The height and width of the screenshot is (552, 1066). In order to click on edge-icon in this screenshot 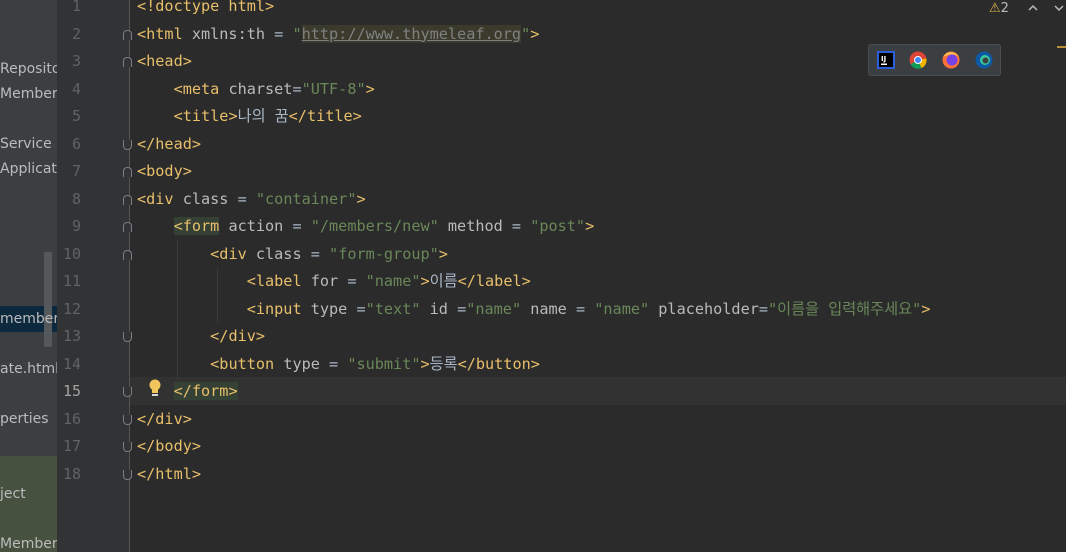, I will do `click(984, 60)`.